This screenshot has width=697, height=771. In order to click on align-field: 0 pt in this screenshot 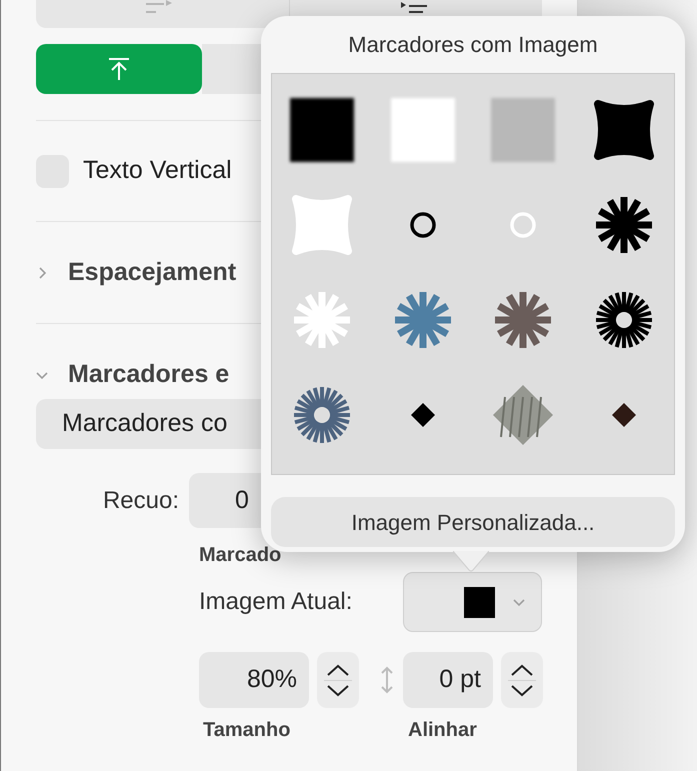, I will do `click(448, 680)`.